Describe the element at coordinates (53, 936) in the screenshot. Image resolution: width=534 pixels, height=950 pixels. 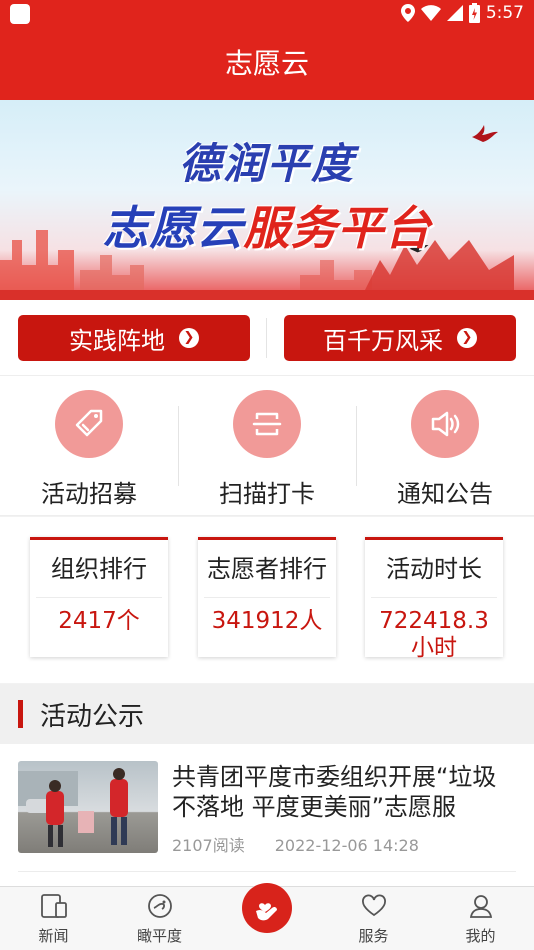
I see `tab-news-label: 新闻` at that location.